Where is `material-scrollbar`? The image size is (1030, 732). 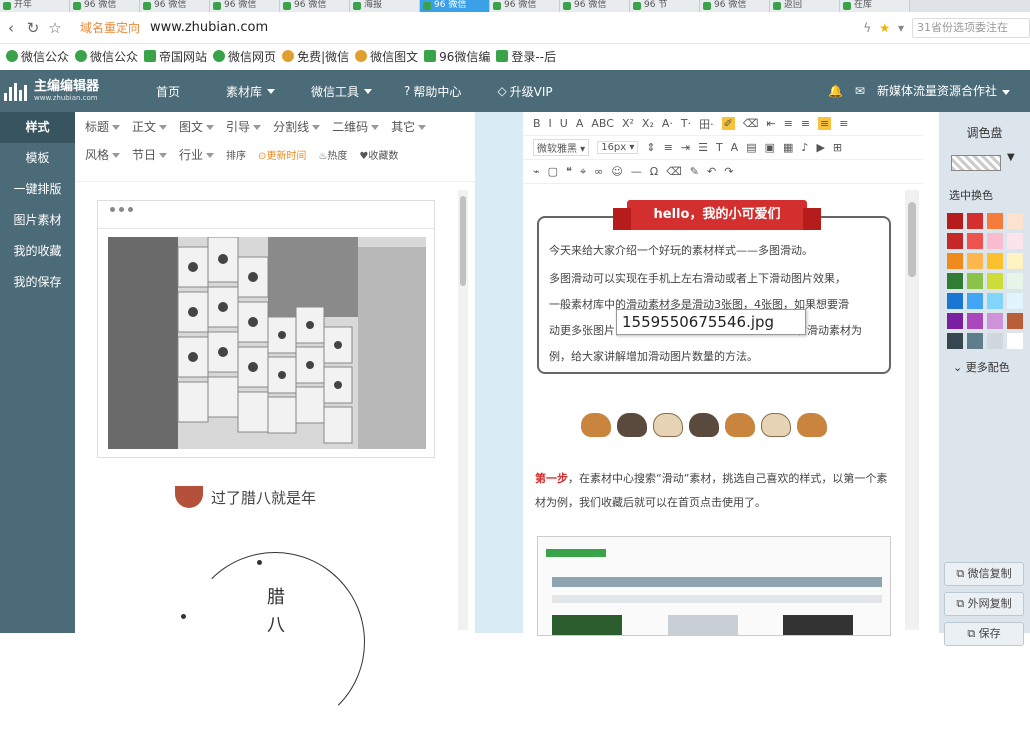
material-scrollbar is located at coordinates (463, 410).